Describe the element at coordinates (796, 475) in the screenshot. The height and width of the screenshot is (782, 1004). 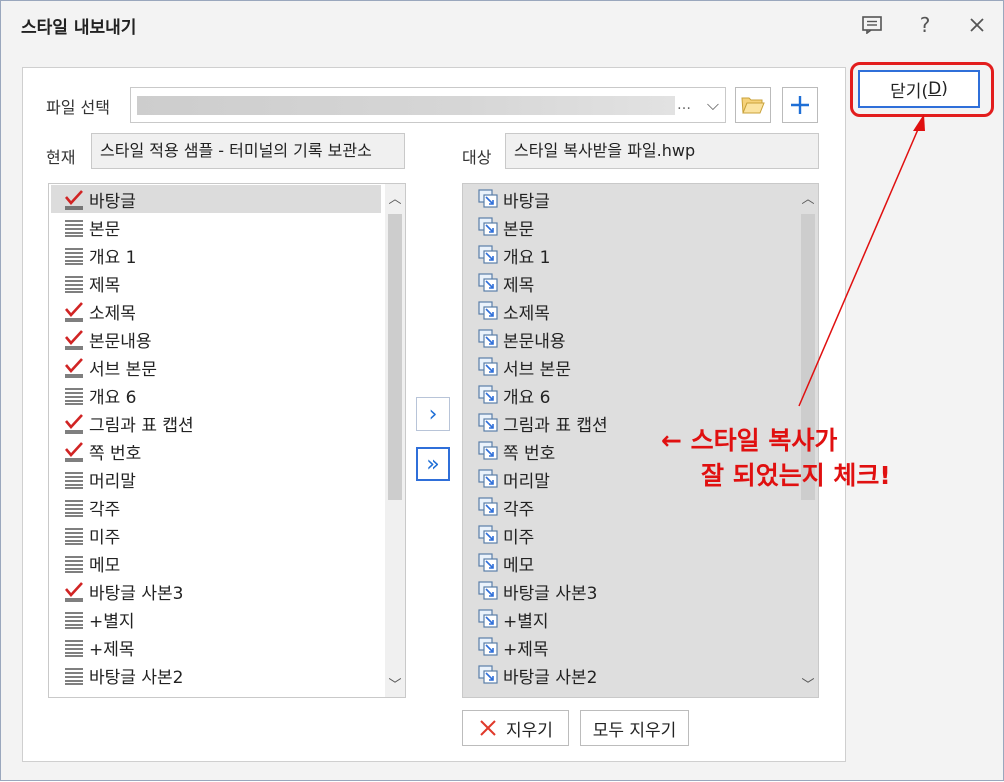
I see `annotation-line-2: 잘 되었는지 체크!` at that location.